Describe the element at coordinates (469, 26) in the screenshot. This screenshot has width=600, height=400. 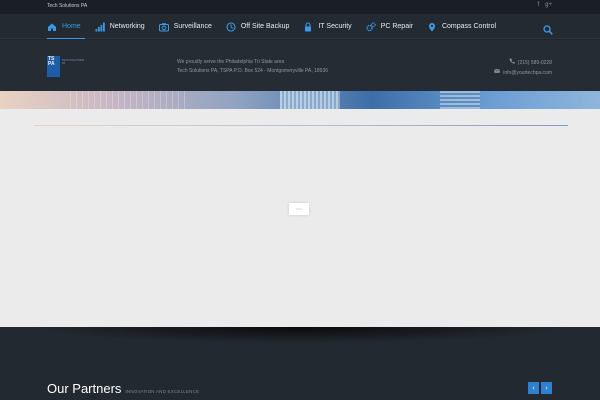
I see `nav-label: Compass Control` at that location.